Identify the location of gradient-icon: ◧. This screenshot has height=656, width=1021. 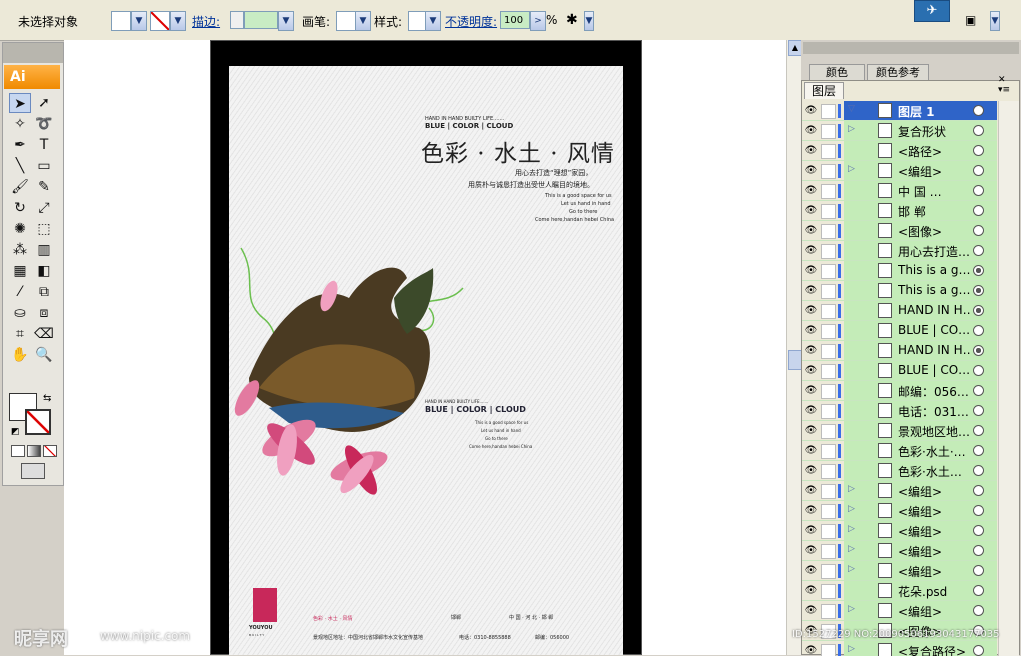
(44, 271).